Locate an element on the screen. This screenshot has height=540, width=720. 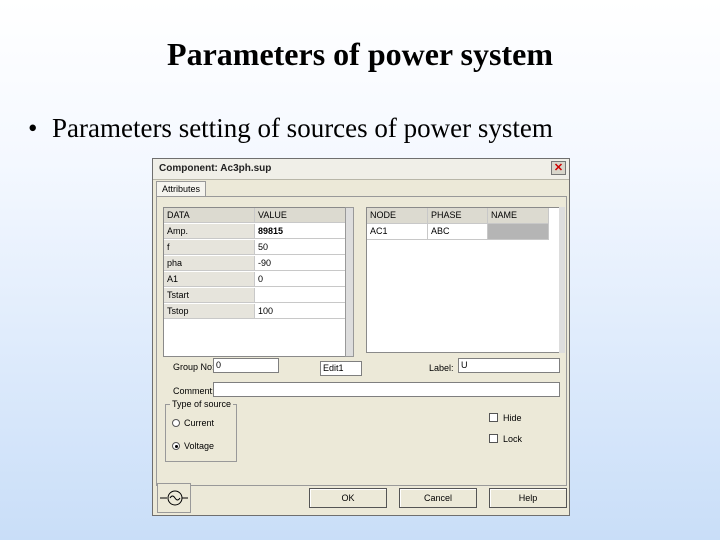
voltage-radio is located at coordinates (176, 446).